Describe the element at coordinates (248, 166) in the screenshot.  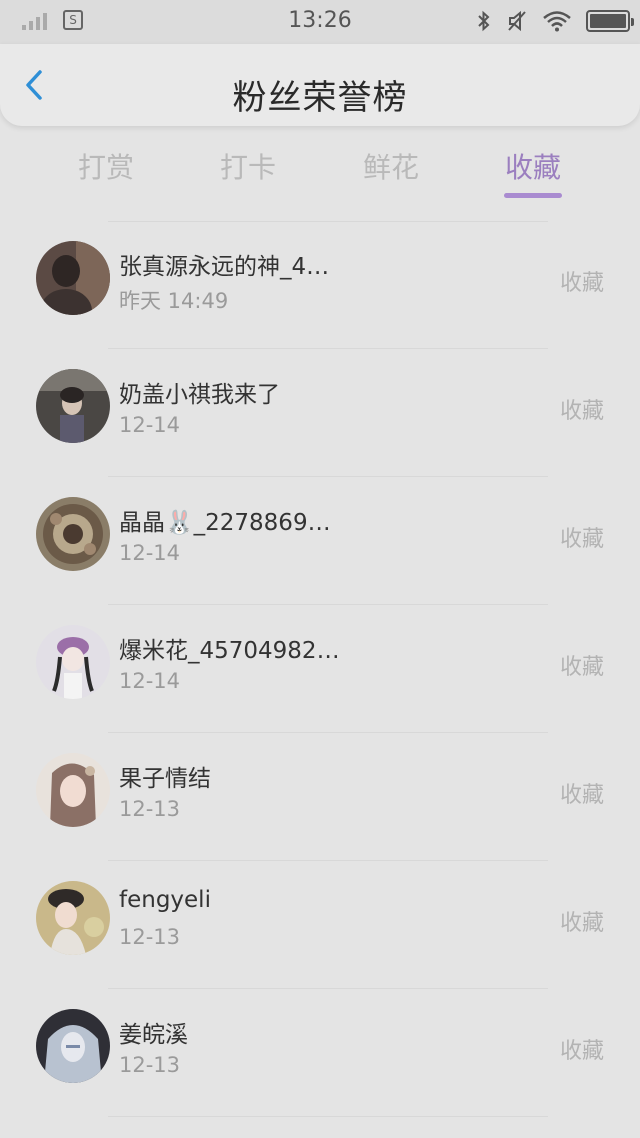
I see `tab-daka: 打卡` at that location.